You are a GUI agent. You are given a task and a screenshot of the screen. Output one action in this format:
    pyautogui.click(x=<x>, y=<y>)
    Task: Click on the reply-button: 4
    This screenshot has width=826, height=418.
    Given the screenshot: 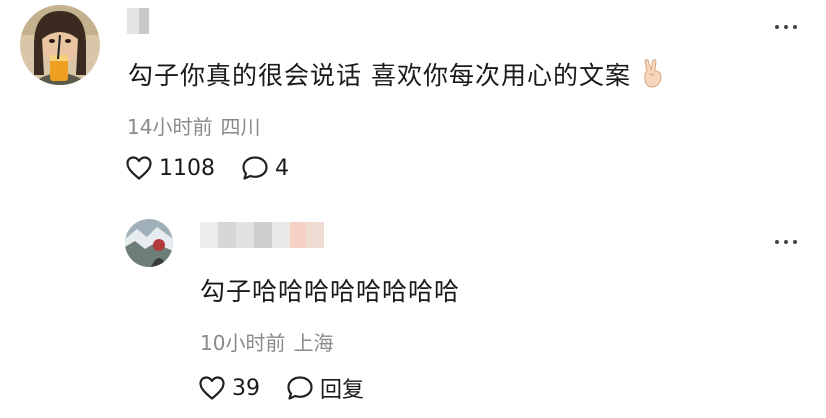 What is the action you would take?
    pyautogui.click(x=265, y=168)
    